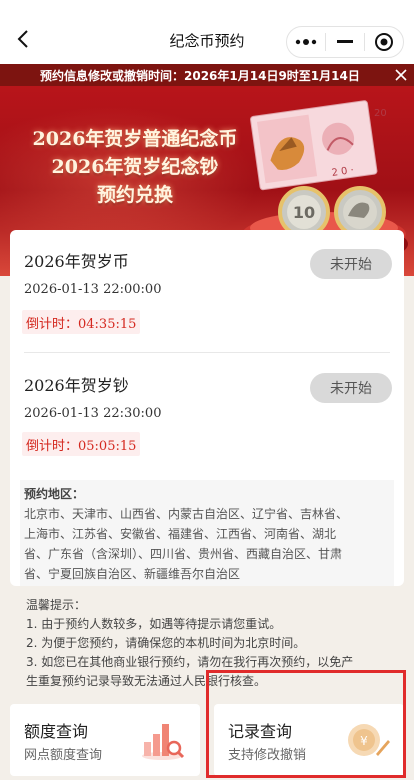  I want to click on item-name: 2026年贺岁钞, so click(76, 385).